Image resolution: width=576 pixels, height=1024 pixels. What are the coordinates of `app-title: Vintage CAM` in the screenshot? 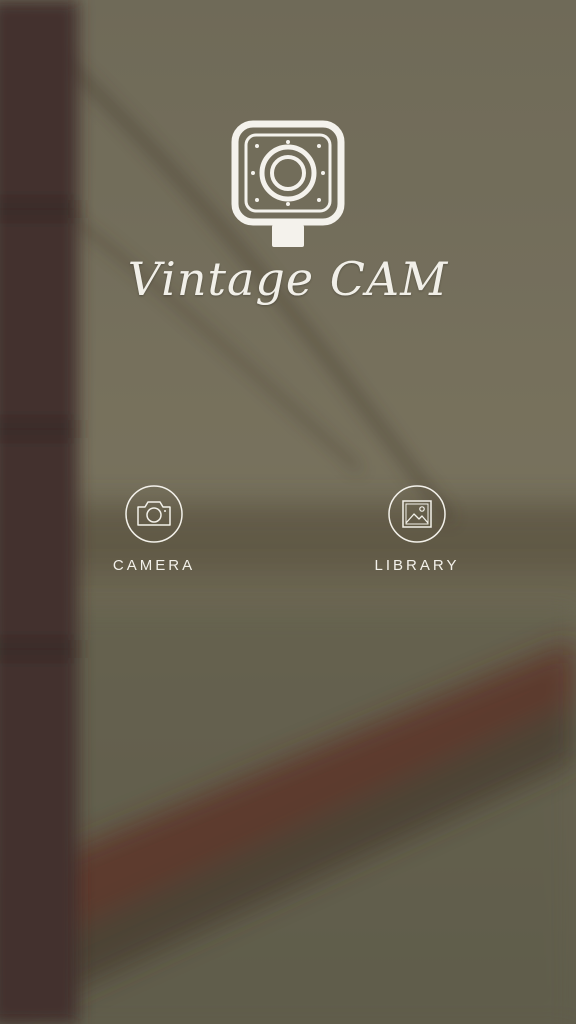 It's located at (288, 279).